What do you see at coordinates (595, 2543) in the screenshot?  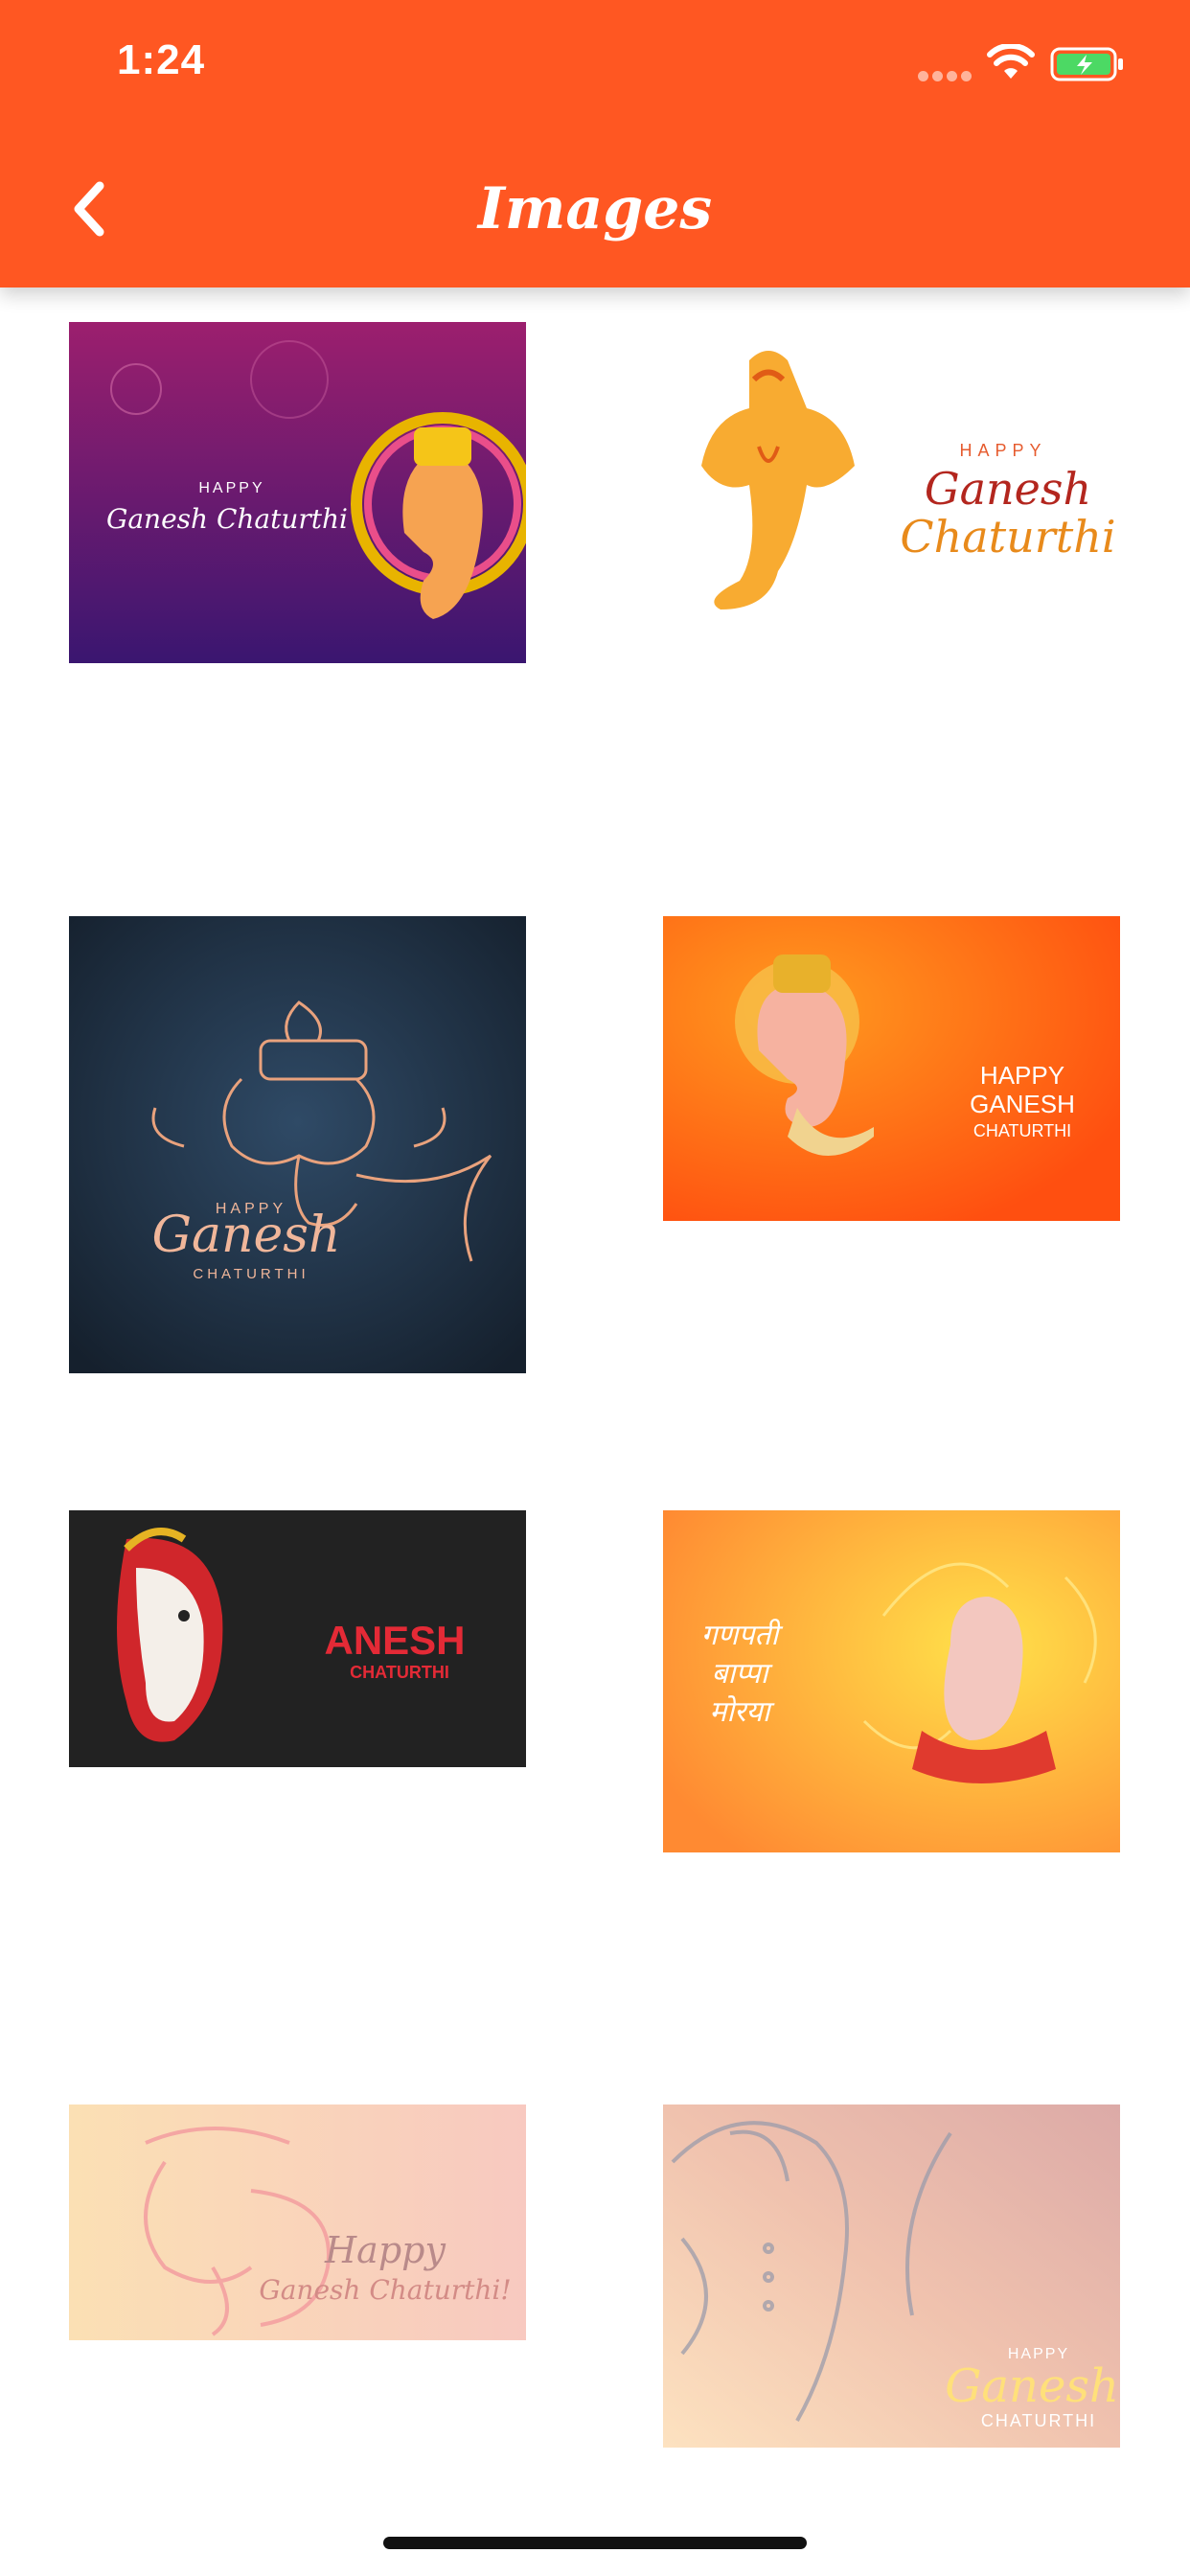 I see `home-indicator` at bounding box center [595, 2543].